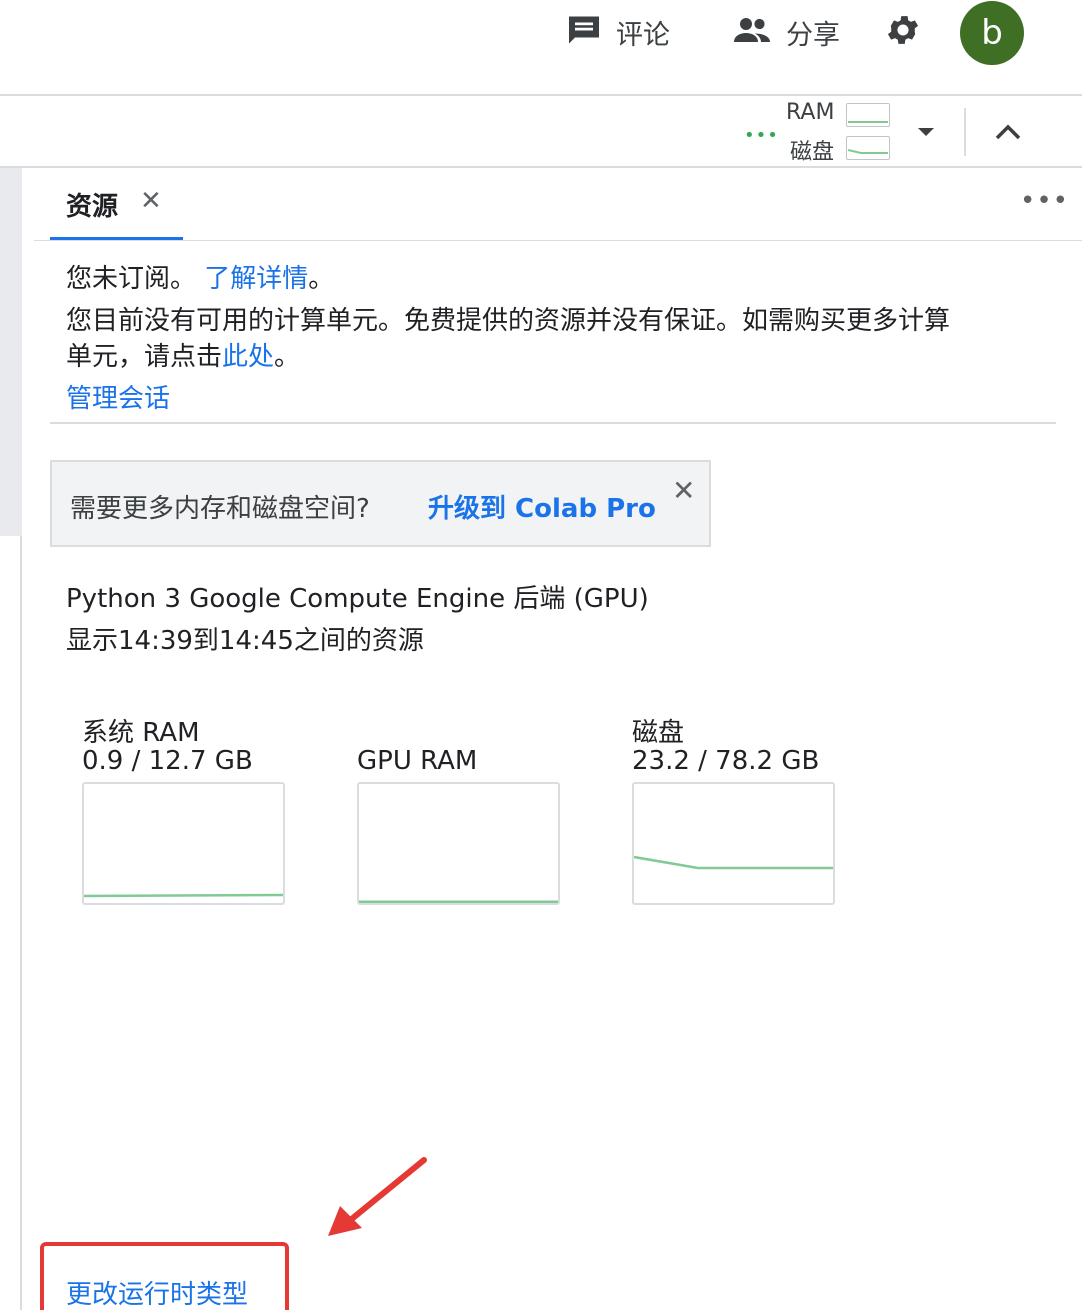  I want to click on subscription-status: 您未订阅。 了解详情。, so click(200, 279).